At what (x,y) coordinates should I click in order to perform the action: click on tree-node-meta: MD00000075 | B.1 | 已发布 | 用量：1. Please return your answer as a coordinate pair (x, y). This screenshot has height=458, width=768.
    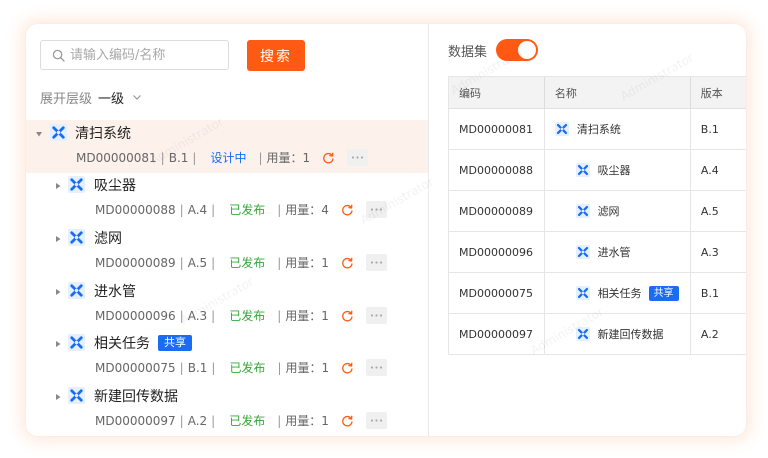
    Looking at the image, I should click on (241, 367).